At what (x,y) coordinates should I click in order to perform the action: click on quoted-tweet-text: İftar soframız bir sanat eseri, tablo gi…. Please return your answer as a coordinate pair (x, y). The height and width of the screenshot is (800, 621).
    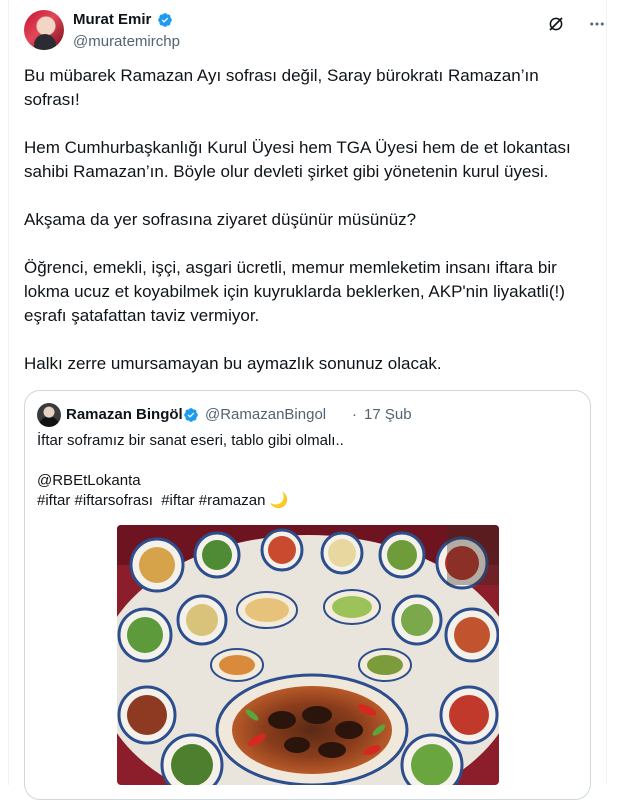
    Looking at the image, I should click on (190, 470).